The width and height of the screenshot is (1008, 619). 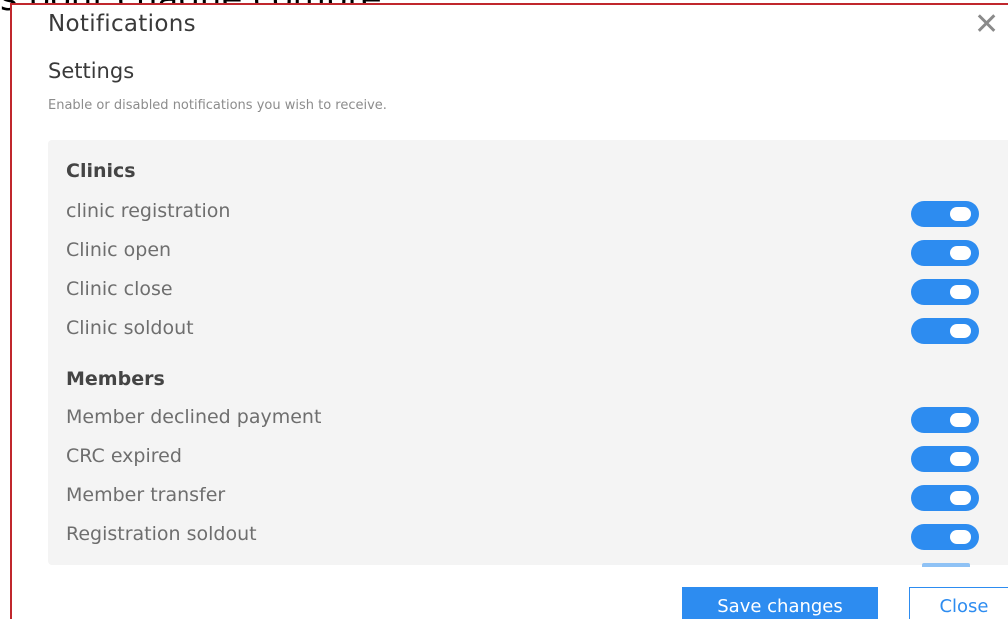 I want to click on toggle-member-transfer, so click(x=945, y=498).